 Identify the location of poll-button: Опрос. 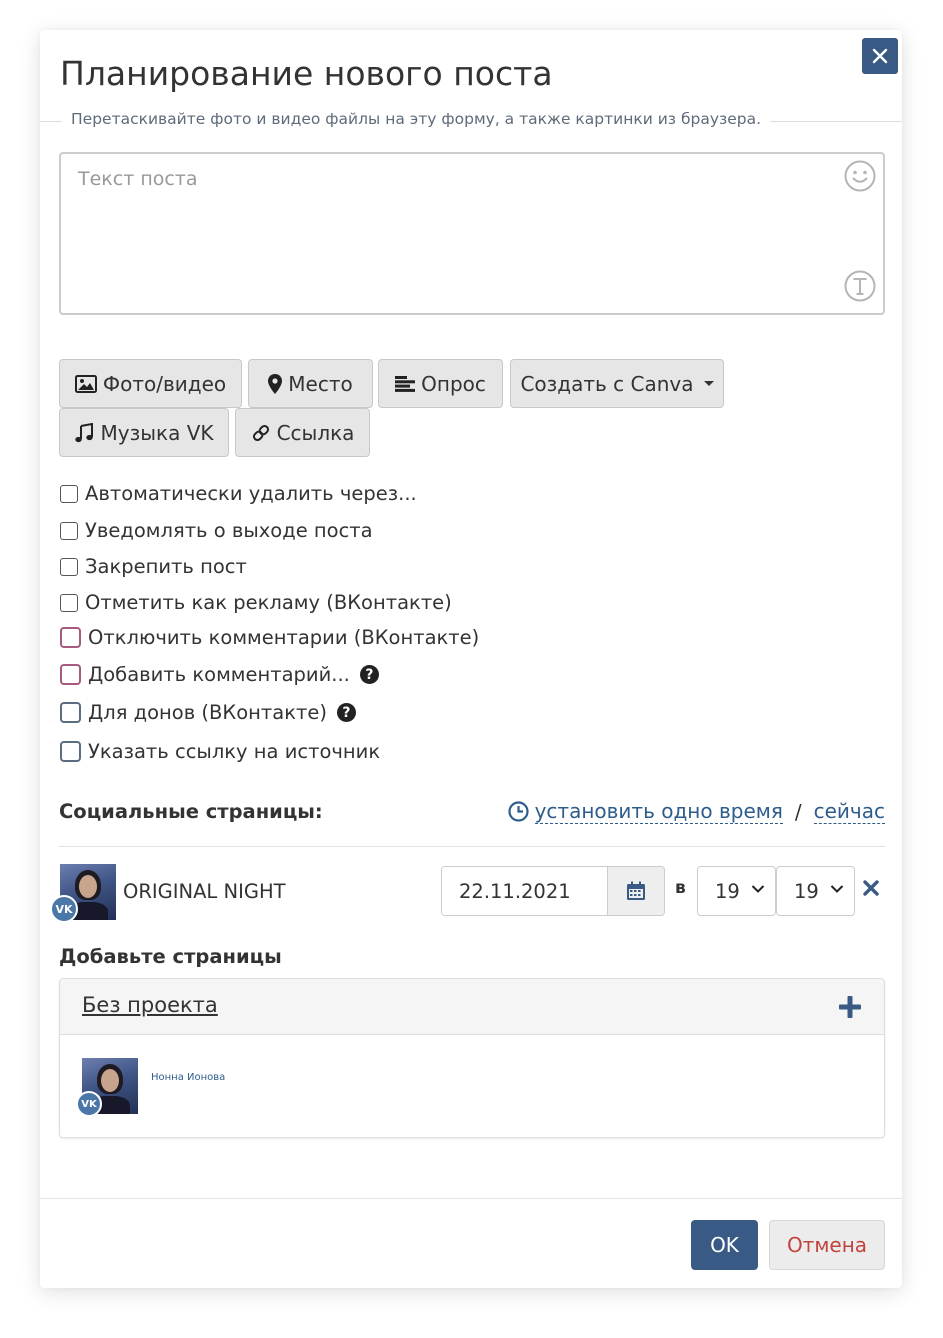
(440, 383).